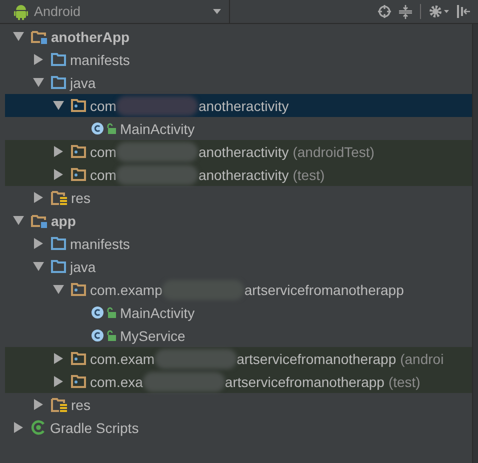  What do you see at coordinates (116, 382) in the screenshot?
I see `package-name-start: com.exa` at bounding box center [116, 382].